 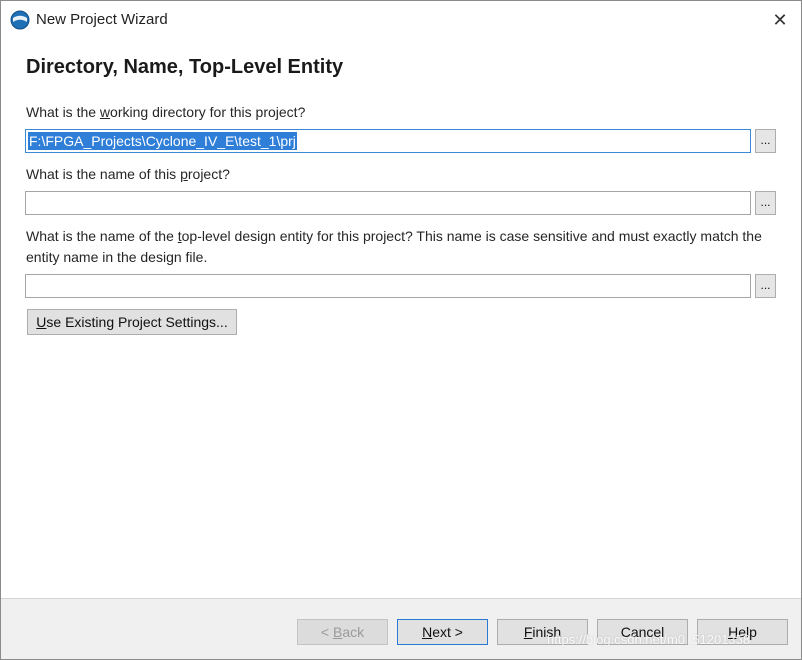 I want to click on title-bar: New Project Wizard ✕, so click(x=401, y=19).